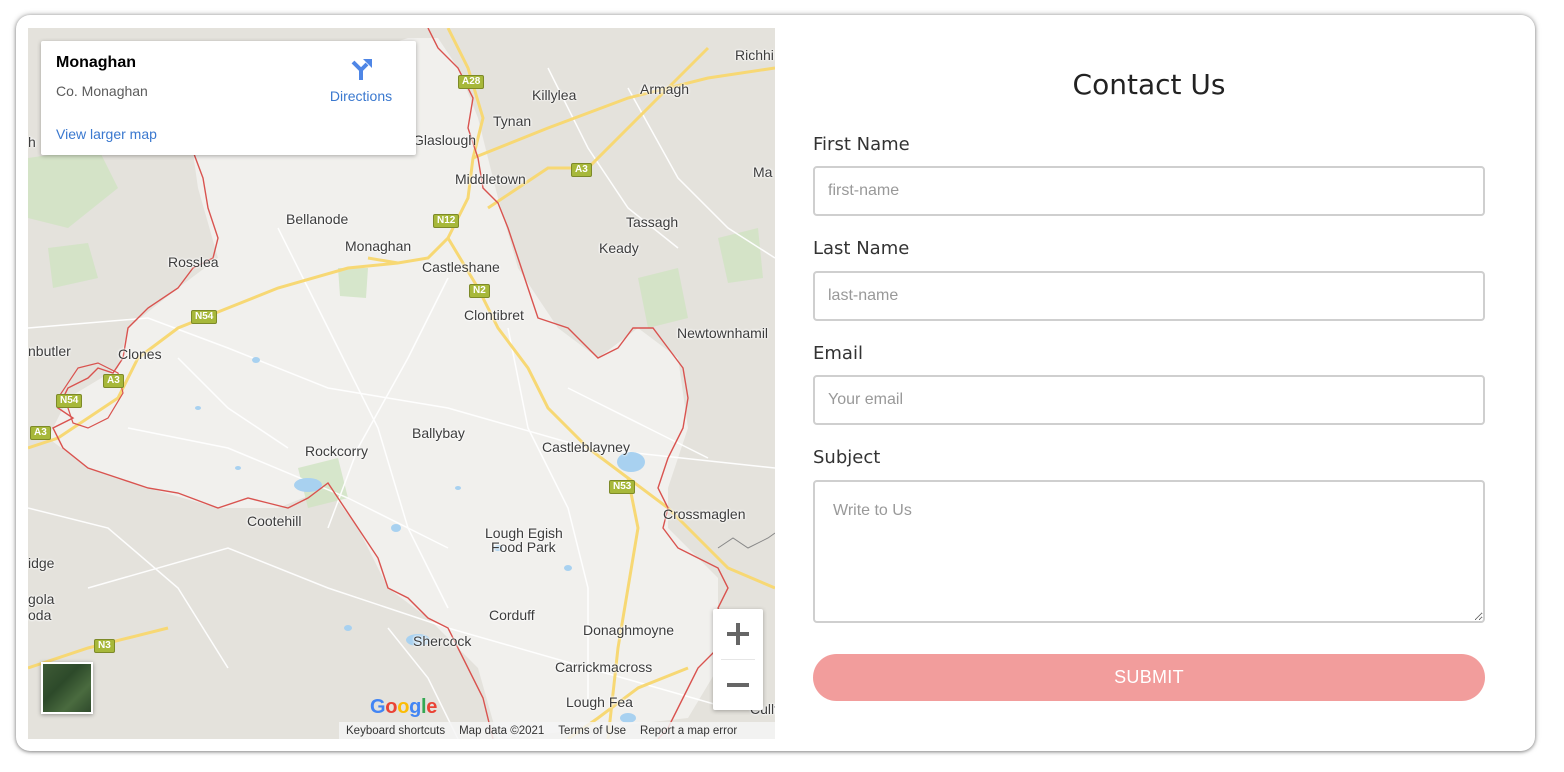 This screenshot has height=772, width=1564. What do you see at coordinates (274, 521) in the screenshot?
I see `place-label: Cootehill` at bounding box center [274, 521].